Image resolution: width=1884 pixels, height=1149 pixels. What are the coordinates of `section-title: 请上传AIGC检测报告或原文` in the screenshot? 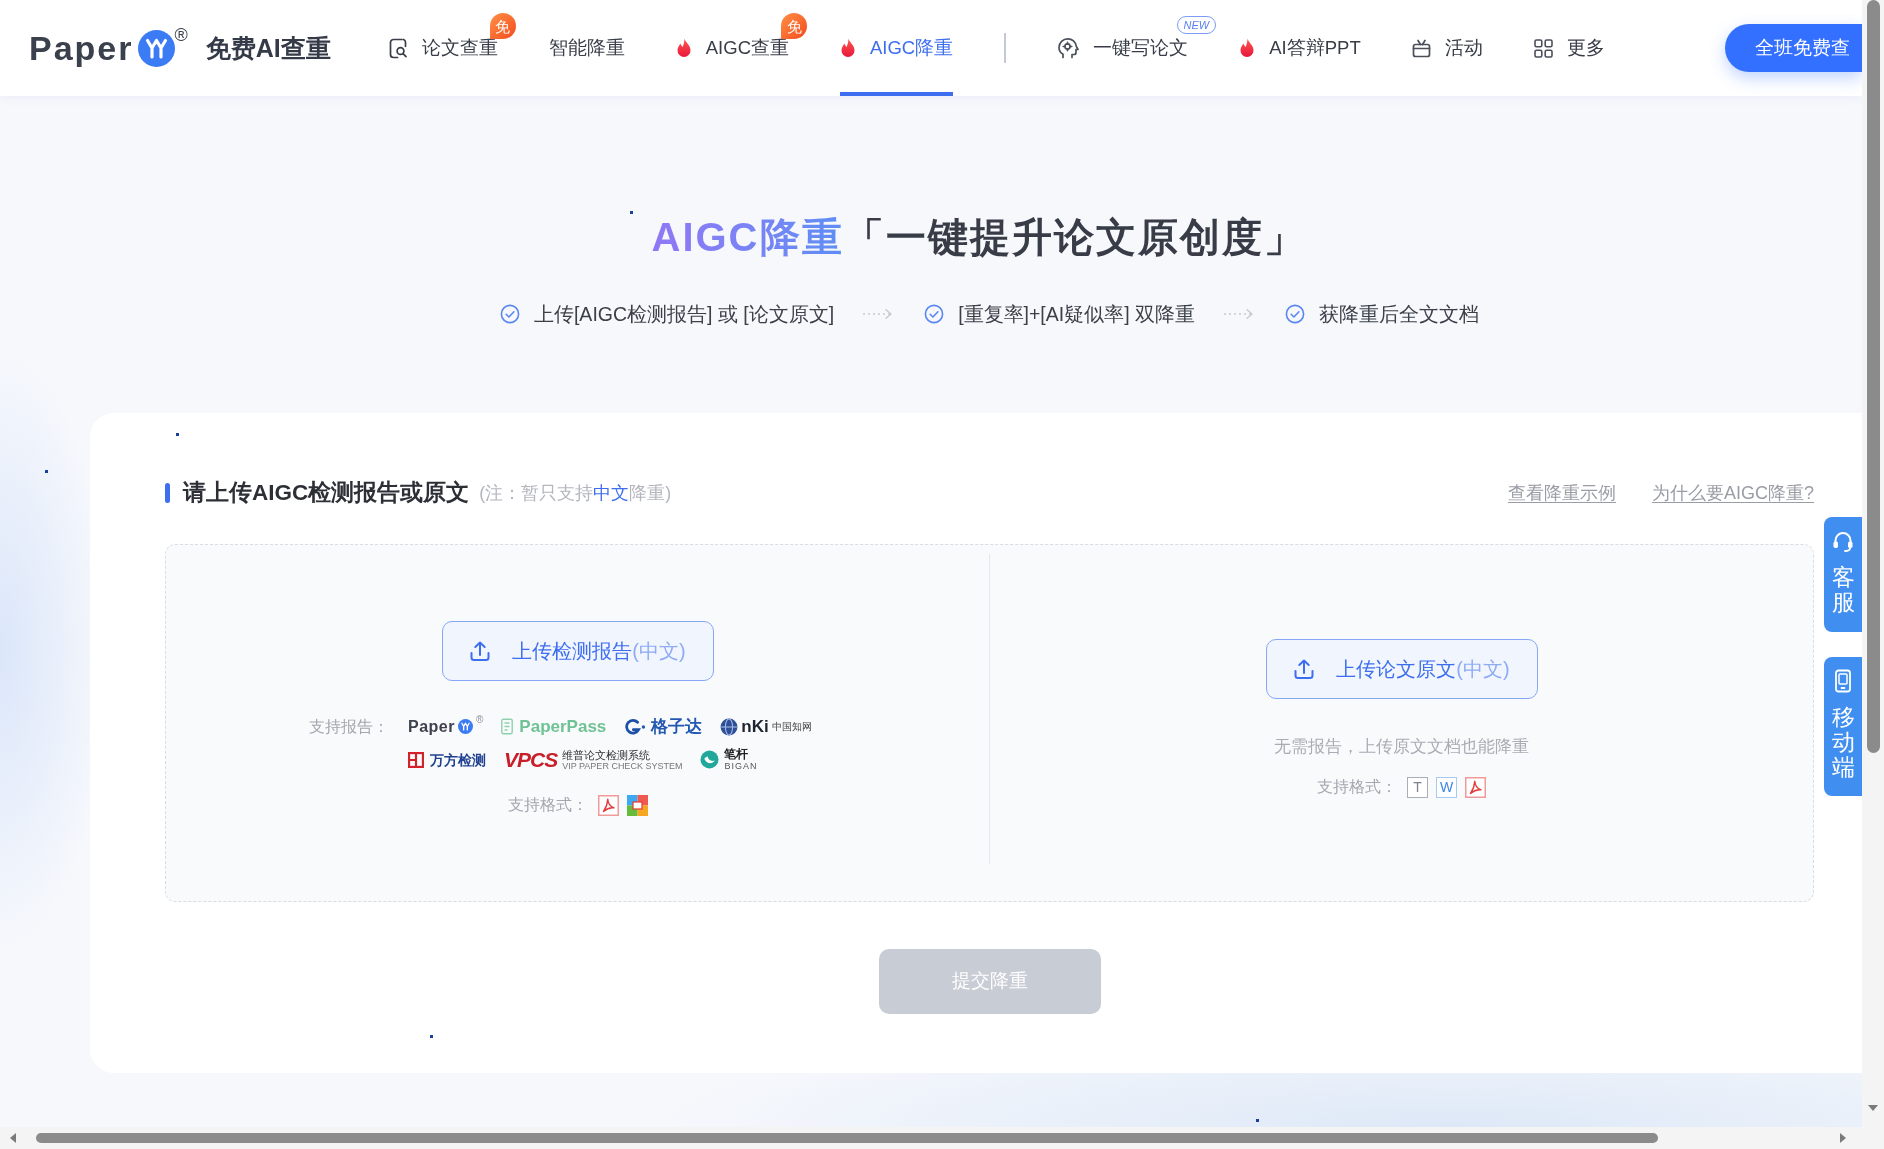 It's located at (326, 493).